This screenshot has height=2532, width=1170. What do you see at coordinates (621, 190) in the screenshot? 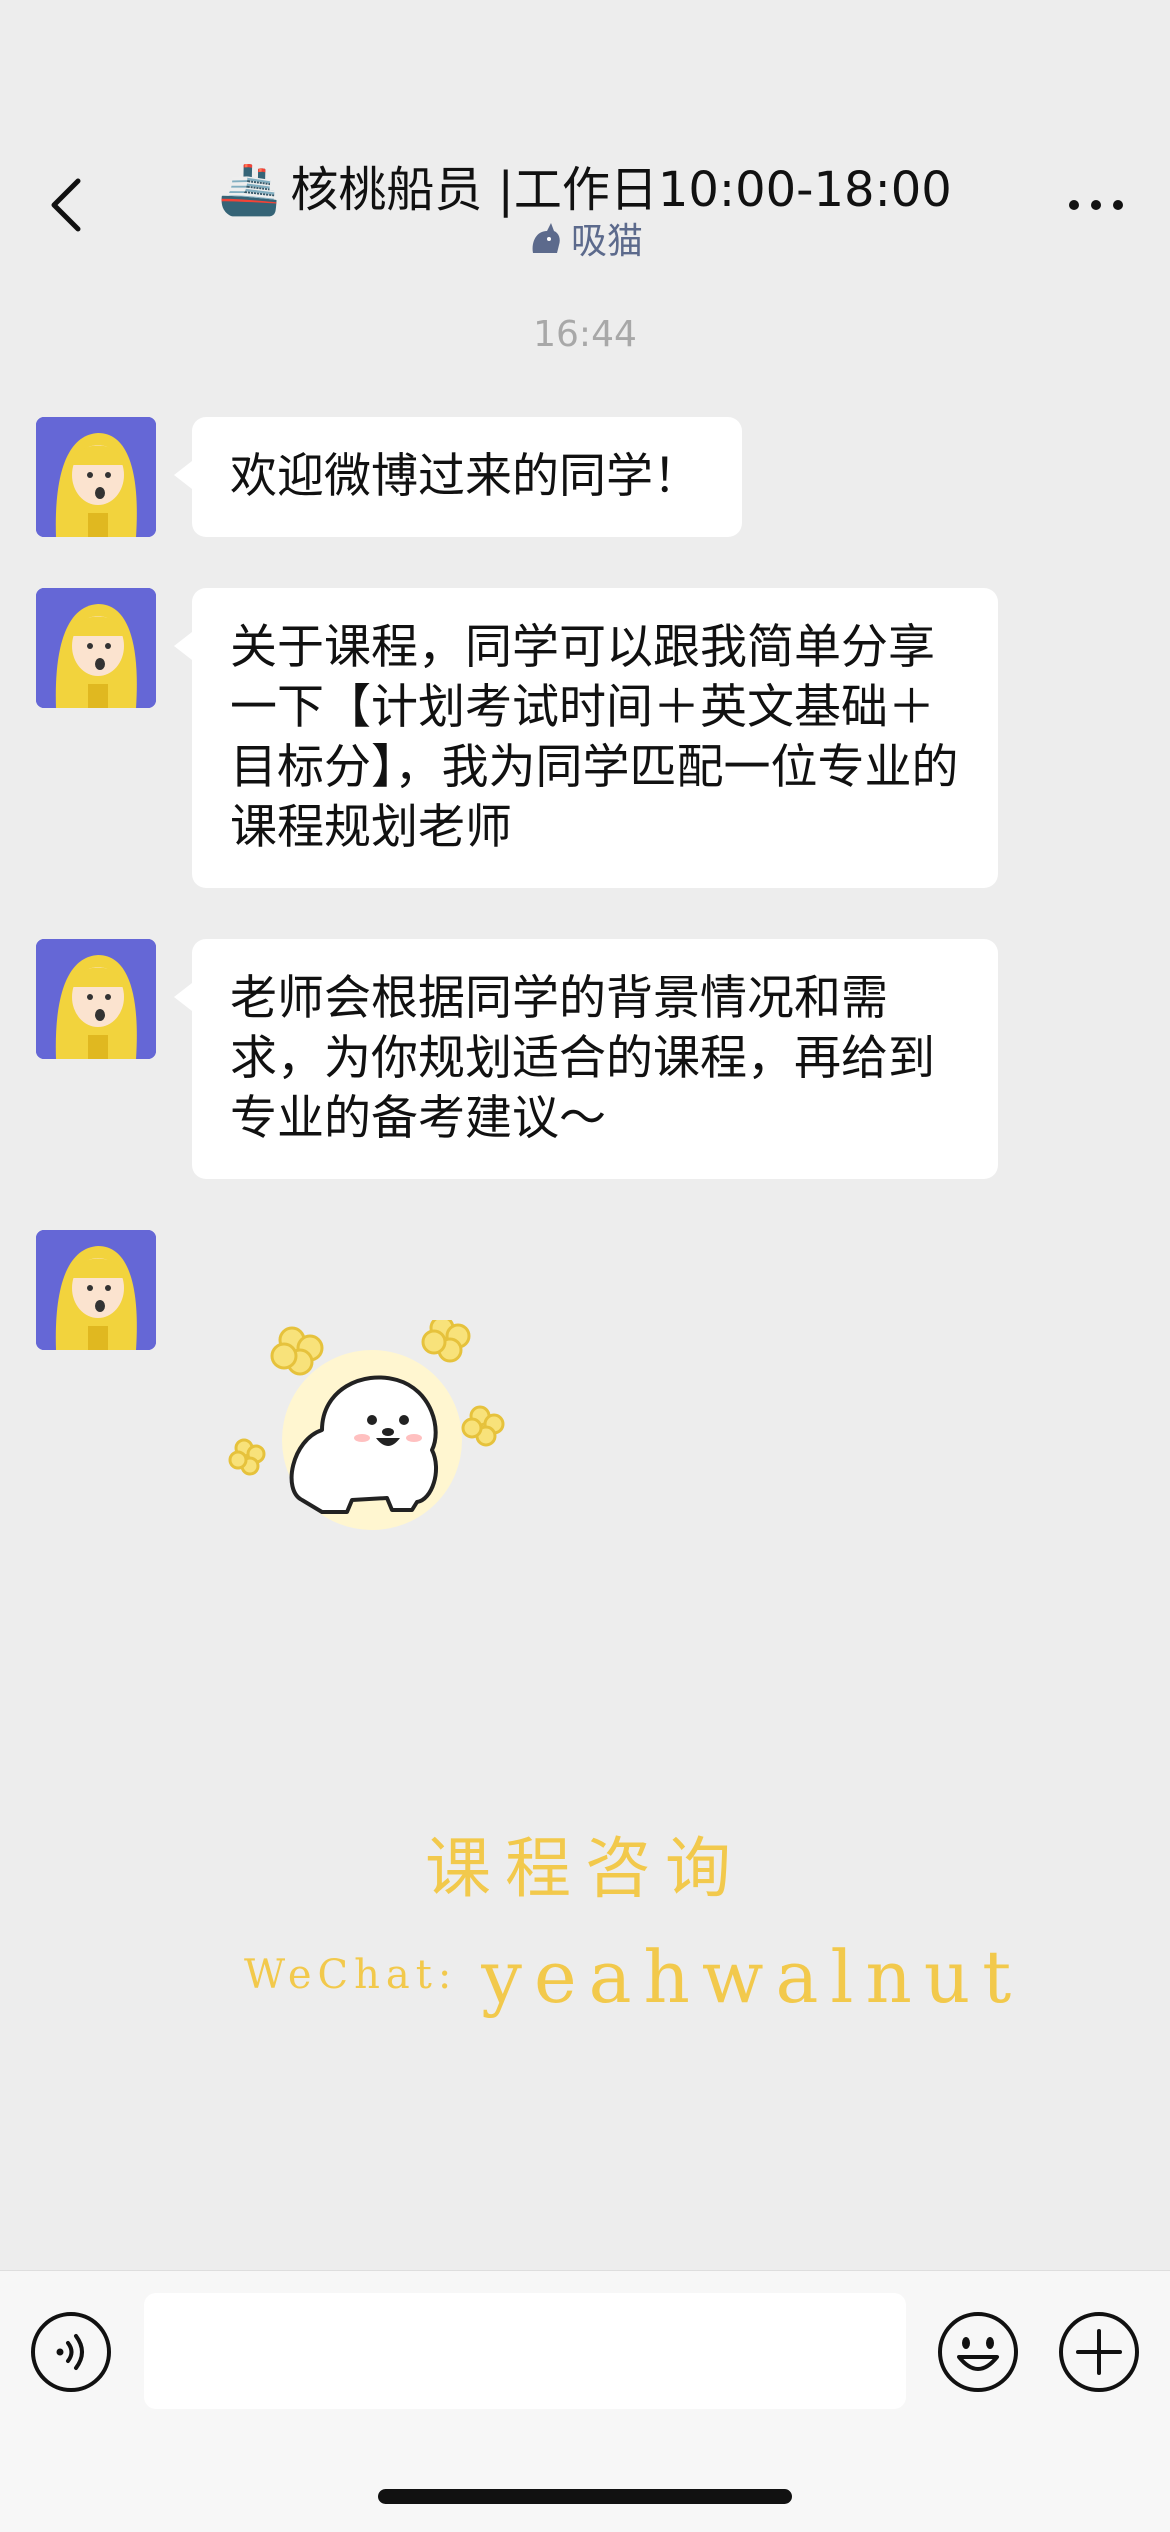
I see `chat-title-text: 核桃船员 |工作日10:00-18:00` at bounding box center [621, 190].